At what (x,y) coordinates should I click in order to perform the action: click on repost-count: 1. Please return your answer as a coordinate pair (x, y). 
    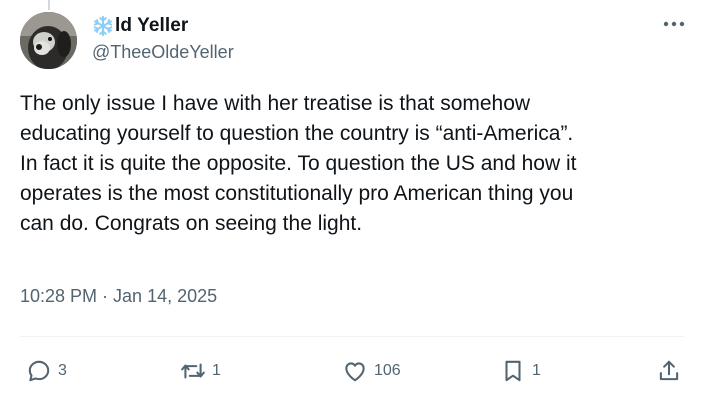
    Looking at the image, I should click on (216, 370).